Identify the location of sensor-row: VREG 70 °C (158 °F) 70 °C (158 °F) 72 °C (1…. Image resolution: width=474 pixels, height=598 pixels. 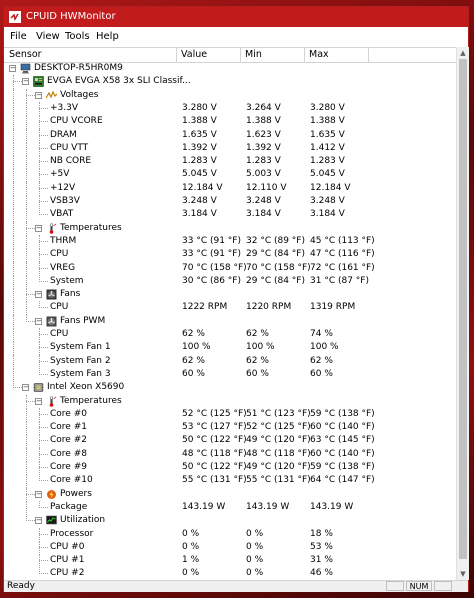
(230, 268).